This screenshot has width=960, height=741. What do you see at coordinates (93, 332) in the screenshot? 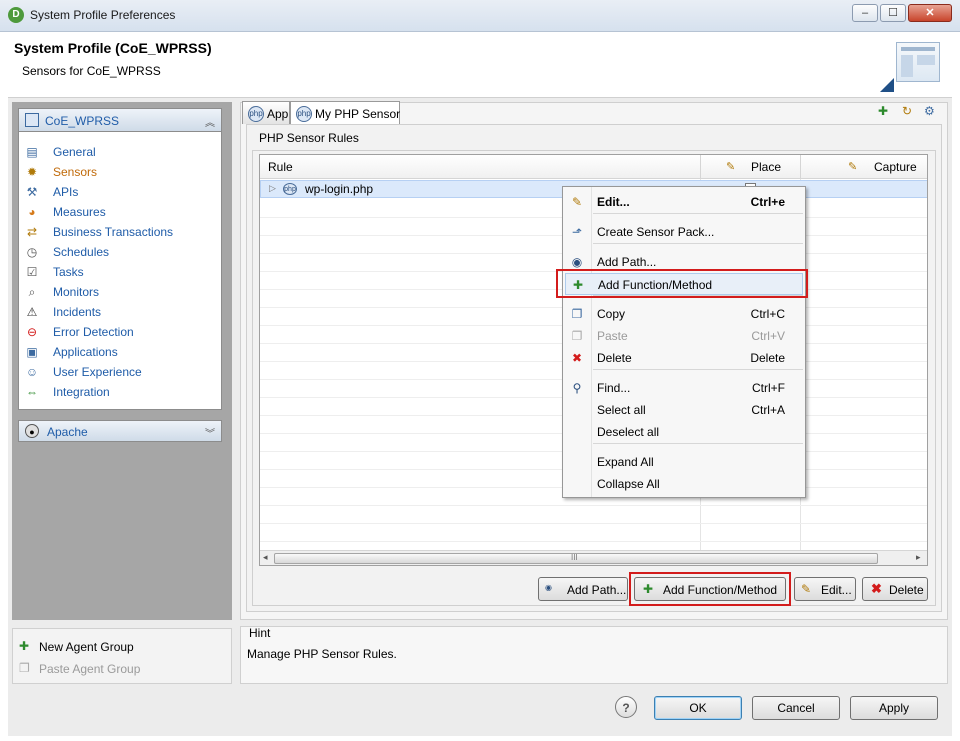
I see `sidebar-item-label: Error Detection` at bounding box center [93, 332].